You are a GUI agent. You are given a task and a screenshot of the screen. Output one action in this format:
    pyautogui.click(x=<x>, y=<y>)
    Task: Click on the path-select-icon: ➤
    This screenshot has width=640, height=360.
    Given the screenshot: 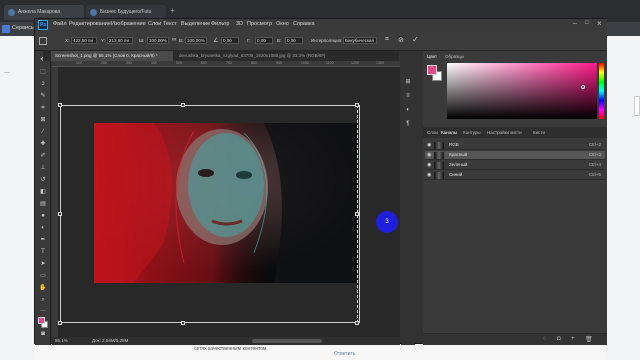 What is the action you would take?
    pyautogui.click(x=43, y=264)
    